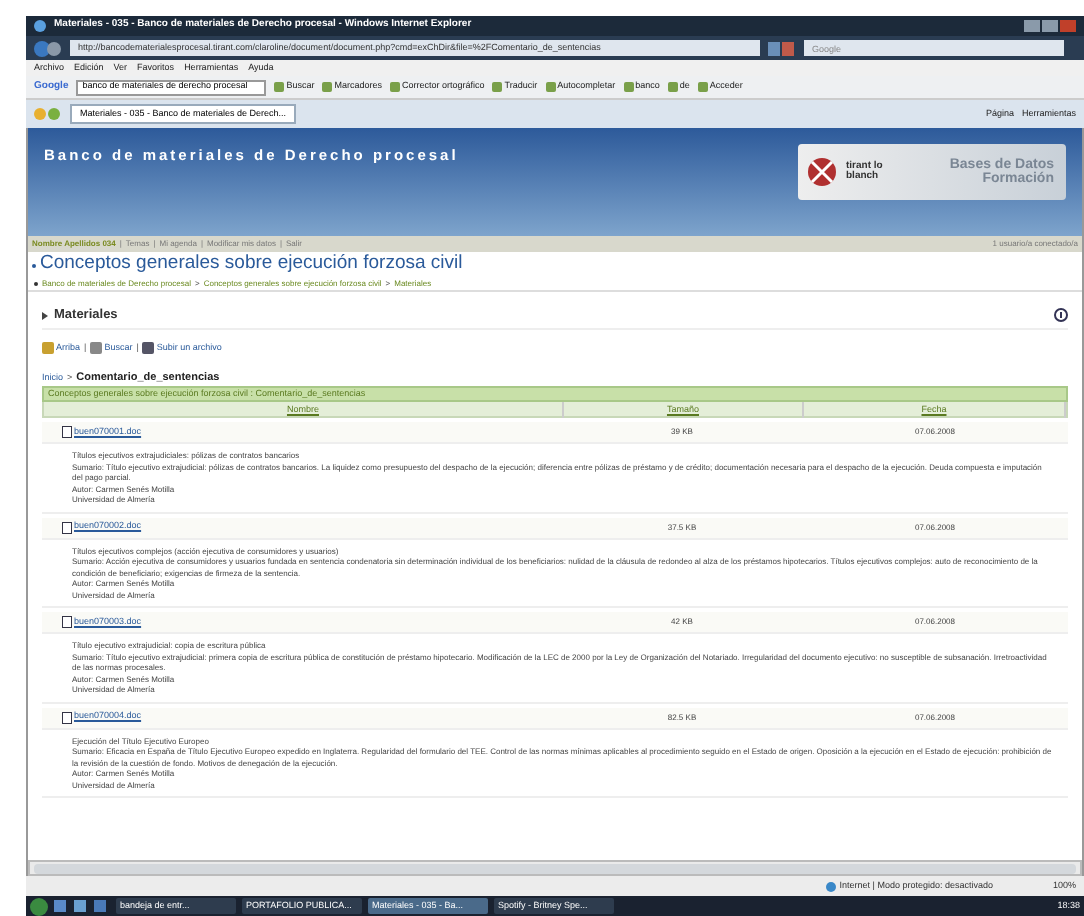 This screenshot has height=916, width=1084. What do you see at coordinates (39, 906) in the screenshot?
I see `start-orb-icon` at bounding box center [39, 906].